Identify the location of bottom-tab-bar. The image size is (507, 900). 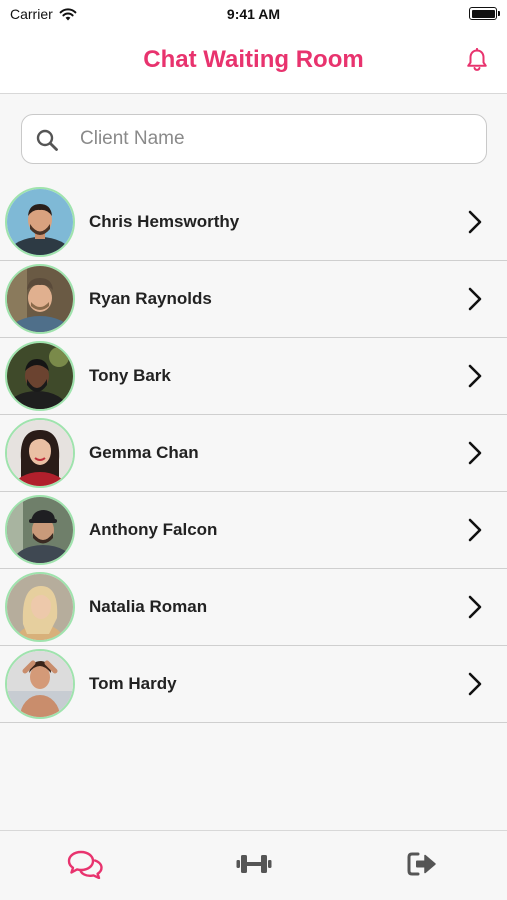
(253, 865).